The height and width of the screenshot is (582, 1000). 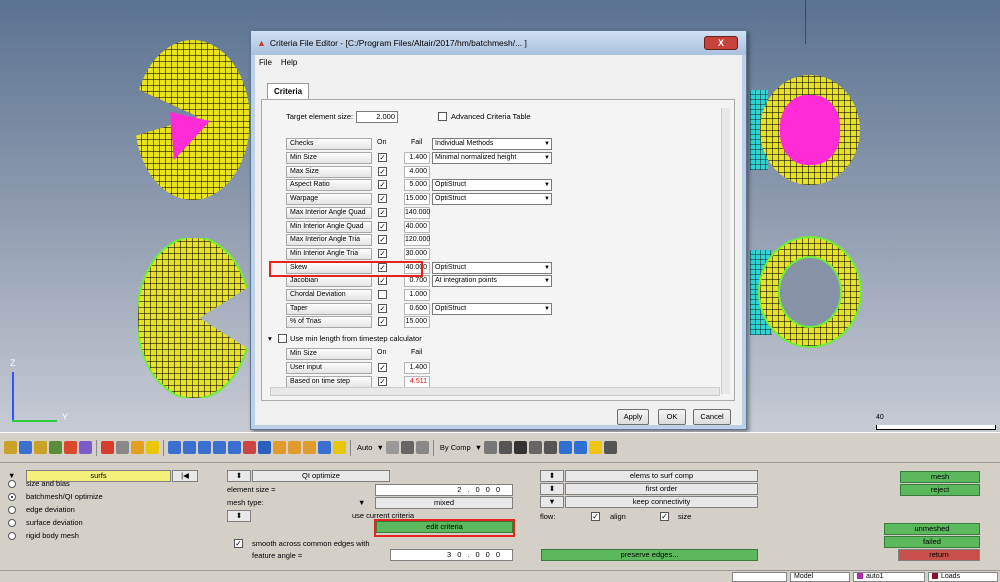 I want to click on rotate-icon, so click(x=249, y=447).